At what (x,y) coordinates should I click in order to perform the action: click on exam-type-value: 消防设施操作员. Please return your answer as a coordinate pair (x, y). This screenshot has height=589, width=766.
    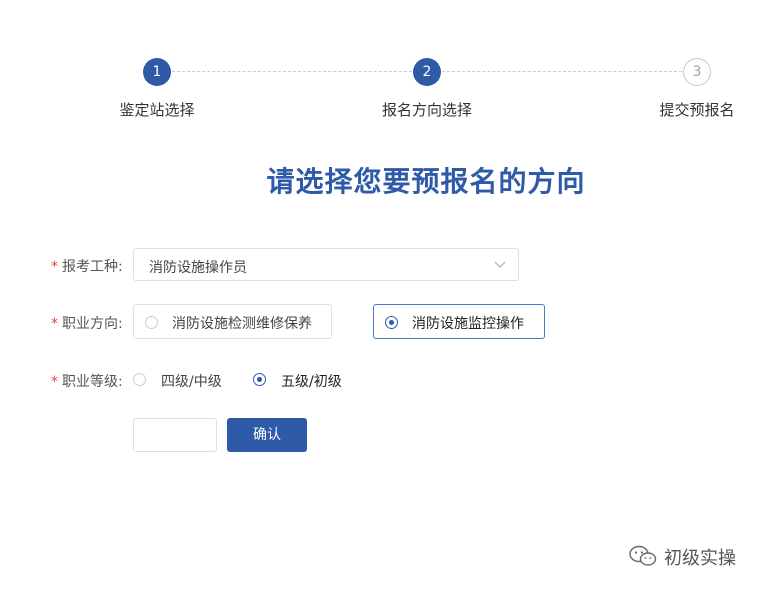
    Looking at the image, I should click on (198, 268).